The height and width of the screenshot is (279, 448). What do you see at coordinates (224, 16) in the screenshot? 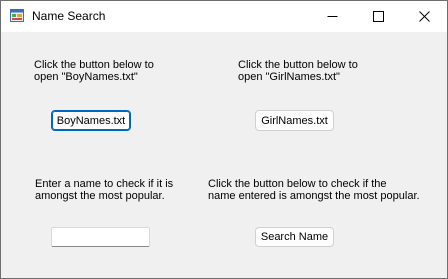
I see `title-bar: Name Search` at bounding box center [224, 16].